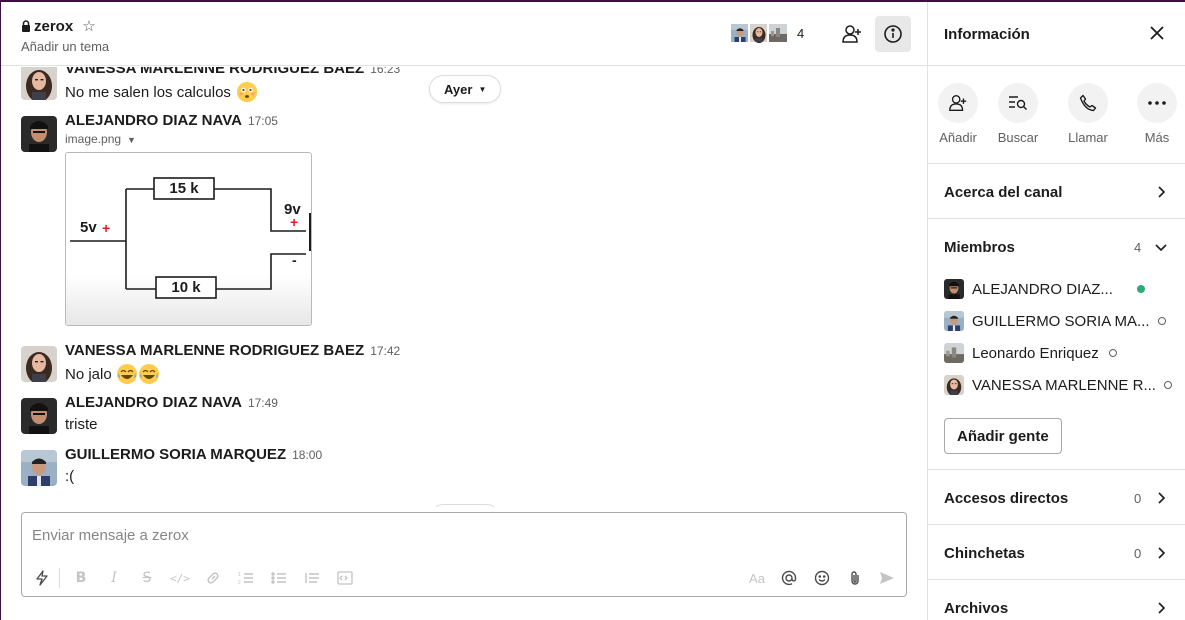 This screenshot has height=620, width=1185. Describe the element at coordinates (1056, 600) in the screenshot. I see `files-row: Archivos` at that location.